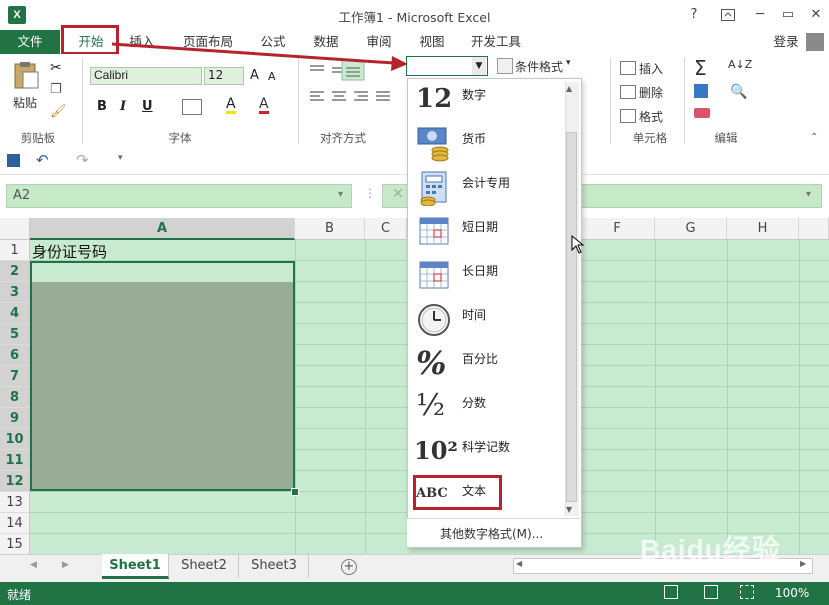 This screenshot has width=829, height=605. What do you see at coordinates (274, 566) in the screenshot?
I see `sheet-tab-sheet3: Sheet3` at bounding box center [274, 566].